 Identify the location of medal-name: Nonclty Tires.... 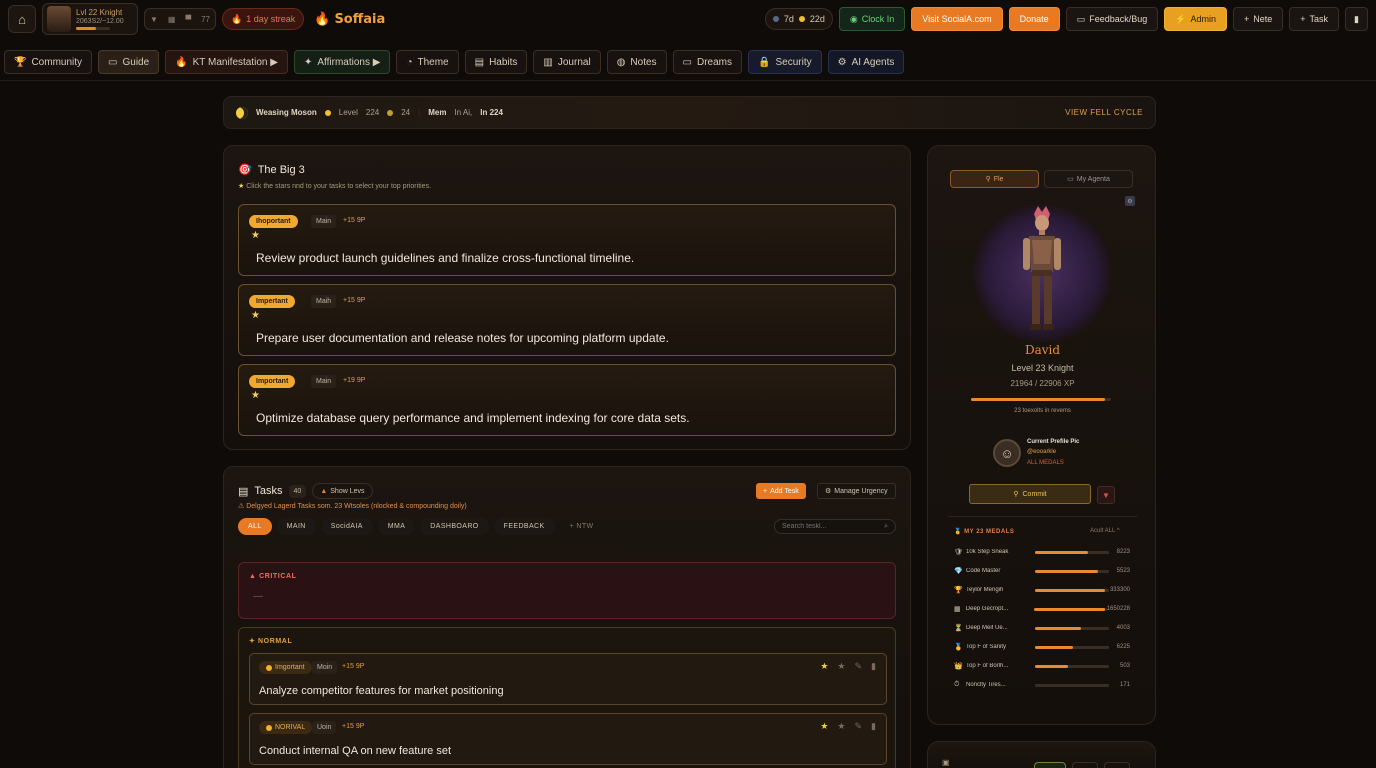
(986, 685).